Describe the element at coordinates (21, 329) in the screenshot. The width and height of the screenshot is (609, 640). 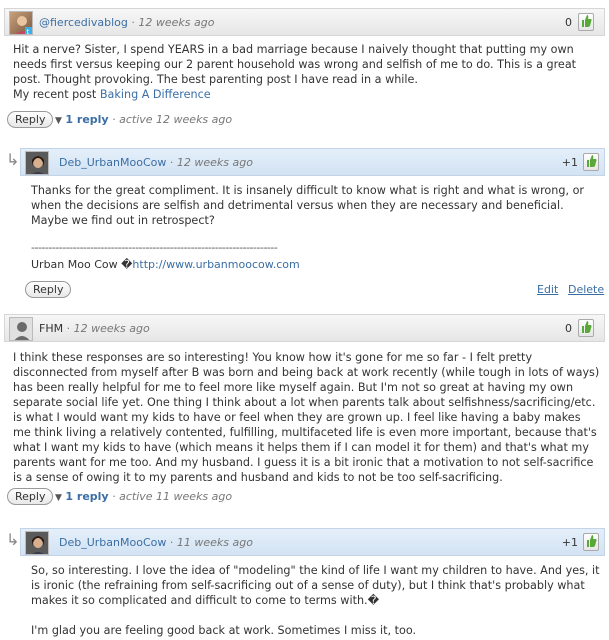
I see `avatar-placeholder-icon` at that location.